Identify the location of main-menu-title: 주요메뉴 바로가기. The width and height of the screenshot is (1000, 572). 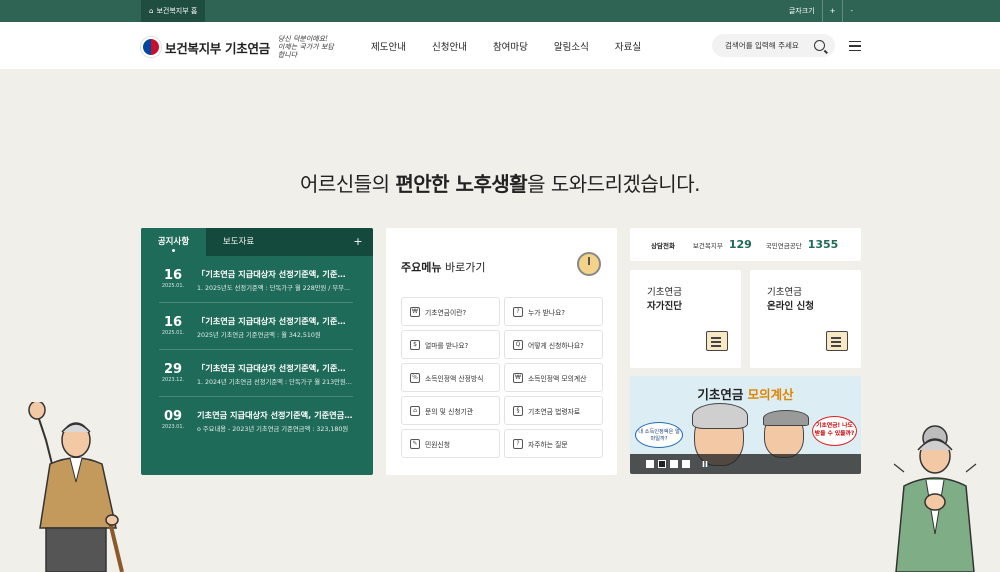
(443, 267).